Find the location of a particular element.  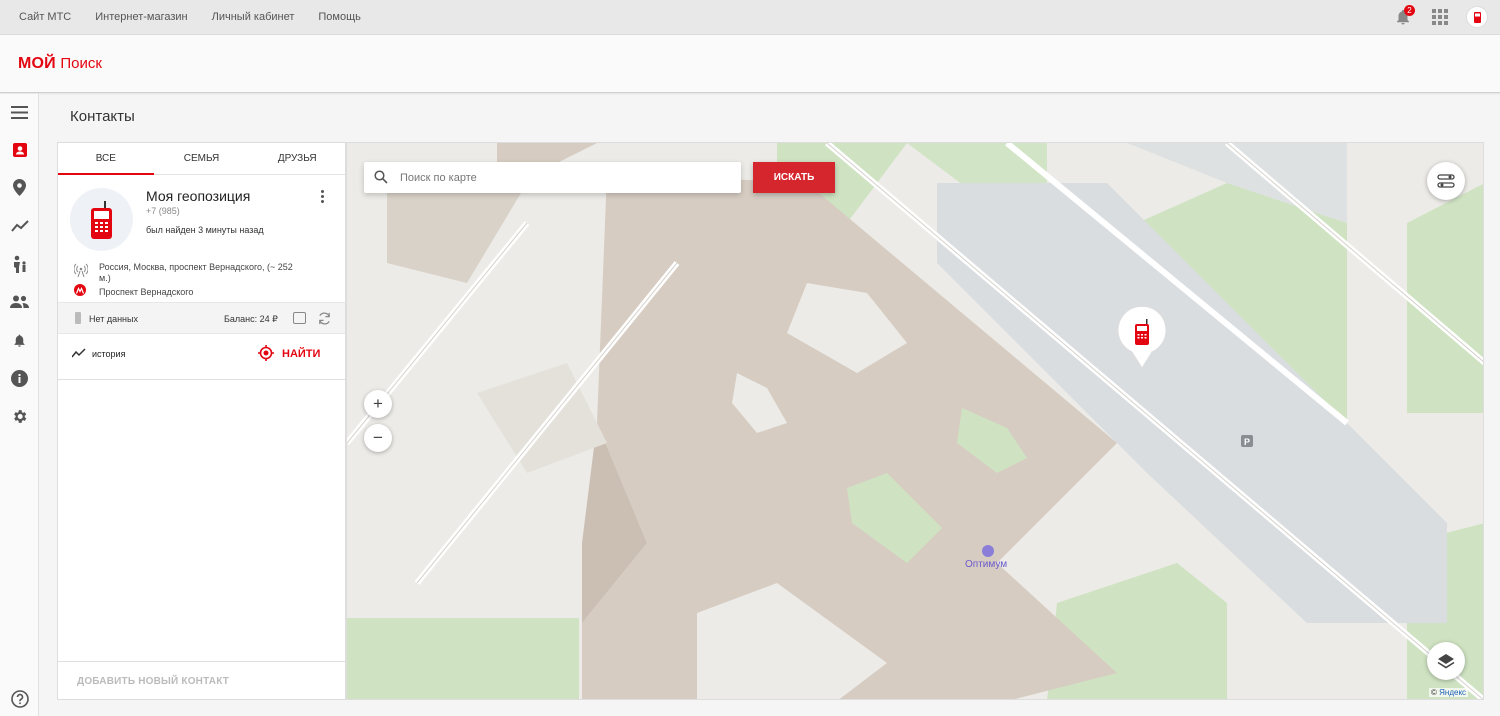

logo: МОЙ Поиск is located at coordinates (60, 64).